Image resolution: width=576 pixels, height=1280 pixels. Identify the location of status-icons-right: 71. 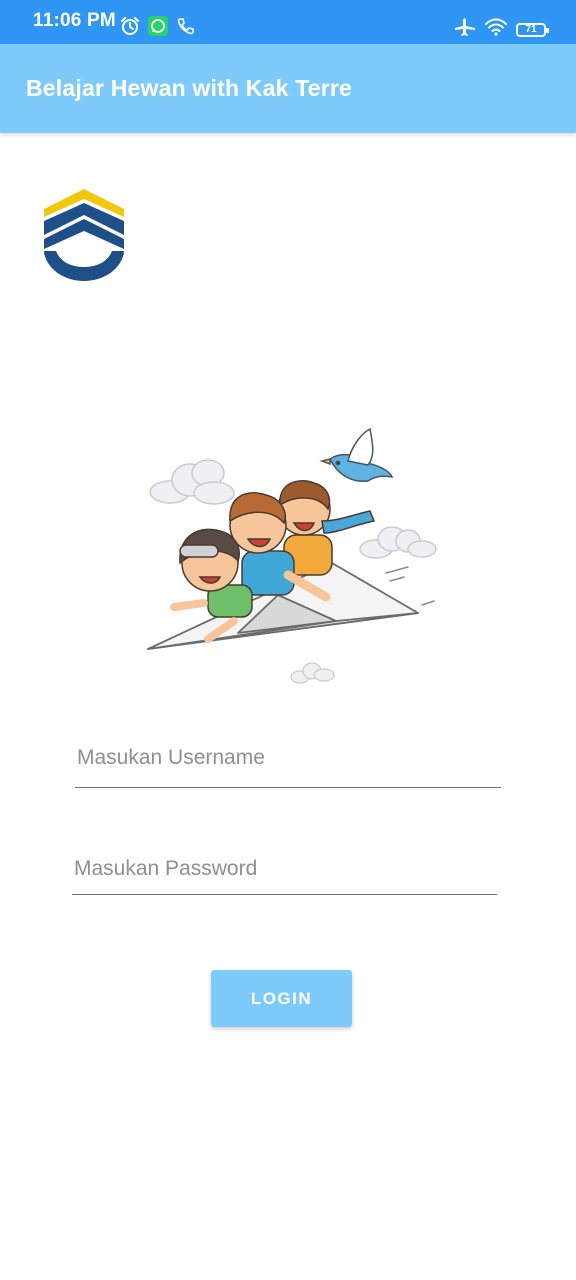
(501, 29).